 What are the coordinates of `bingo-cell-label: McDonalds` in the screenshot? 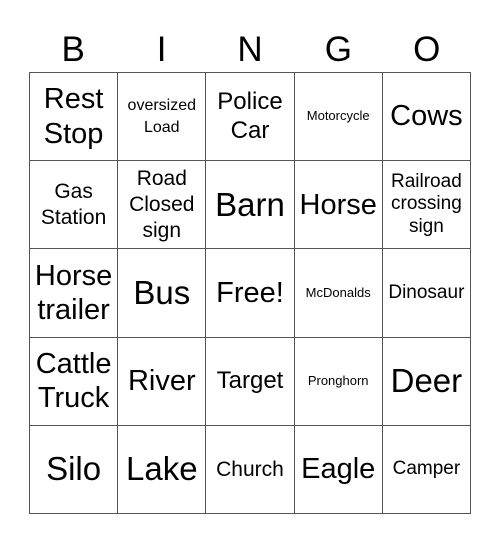 It's located at (338, 292).